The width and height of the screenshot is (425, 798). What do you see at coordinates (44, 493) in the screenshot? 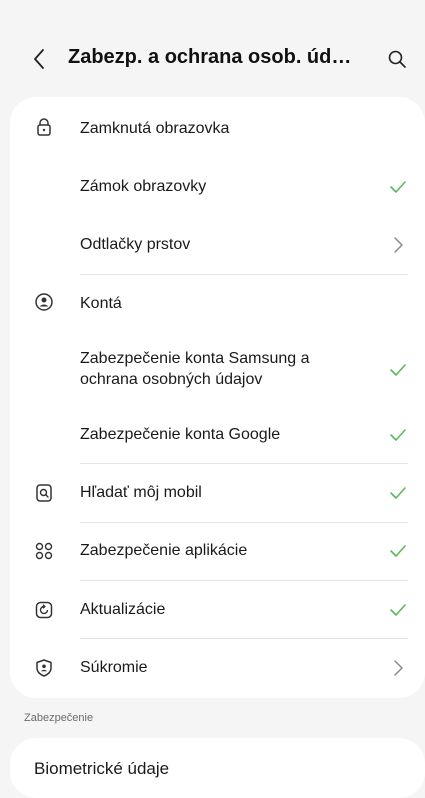
I see `find-mobile-icon` at bounding box center [44, 493].